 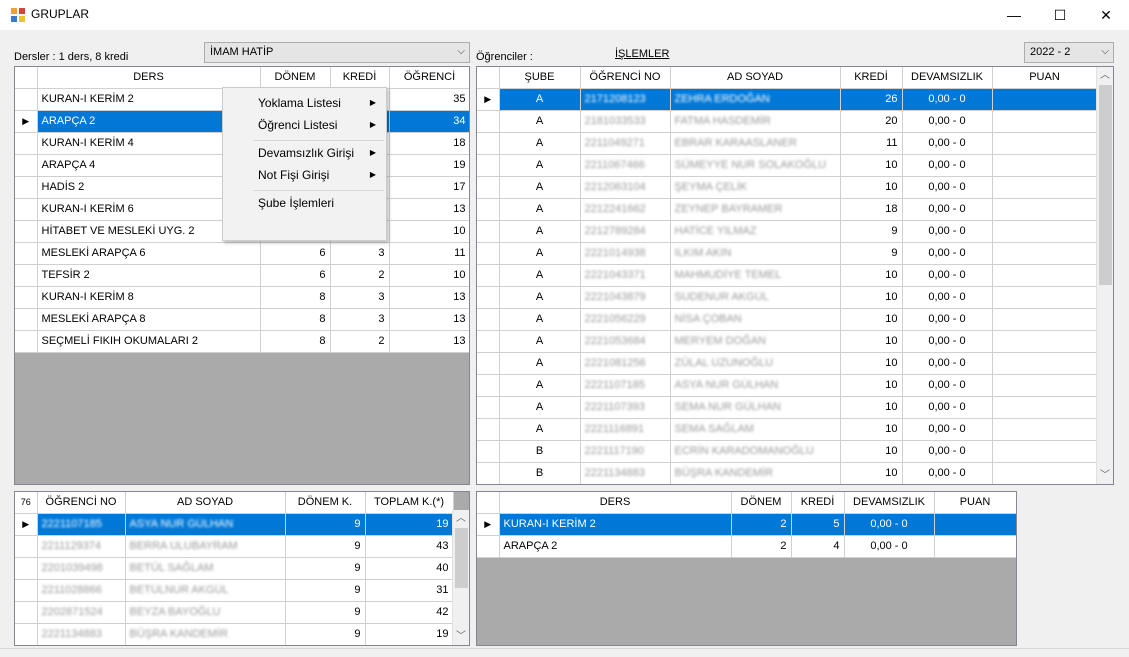 What do you see at coordinates (625, 297) in the screenshot?
I see `ogrenci-no-cell: 2221043879` at bounding box center [625, 297].